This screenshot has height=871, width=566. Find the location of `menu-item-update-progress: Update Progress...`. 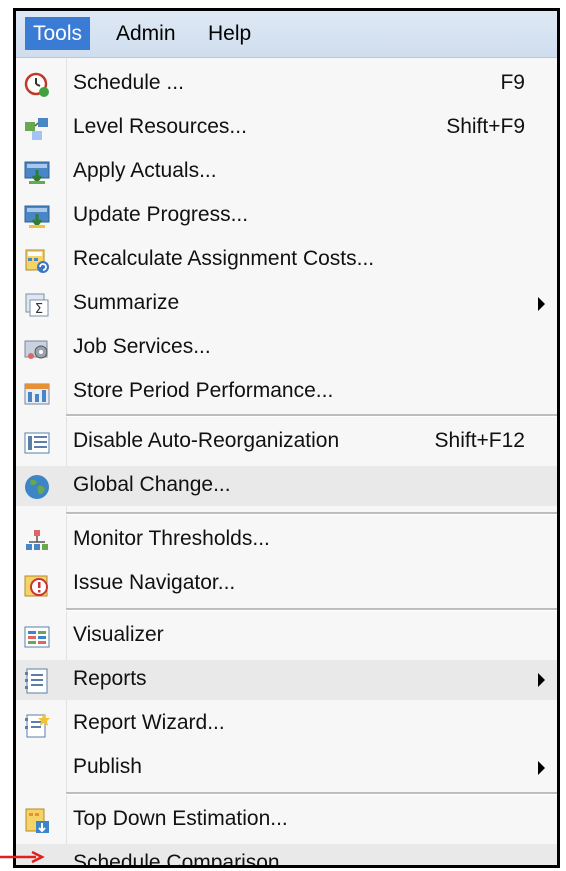

menu-item-update-progress: Update Progress... is located at coordinates (286, 216).